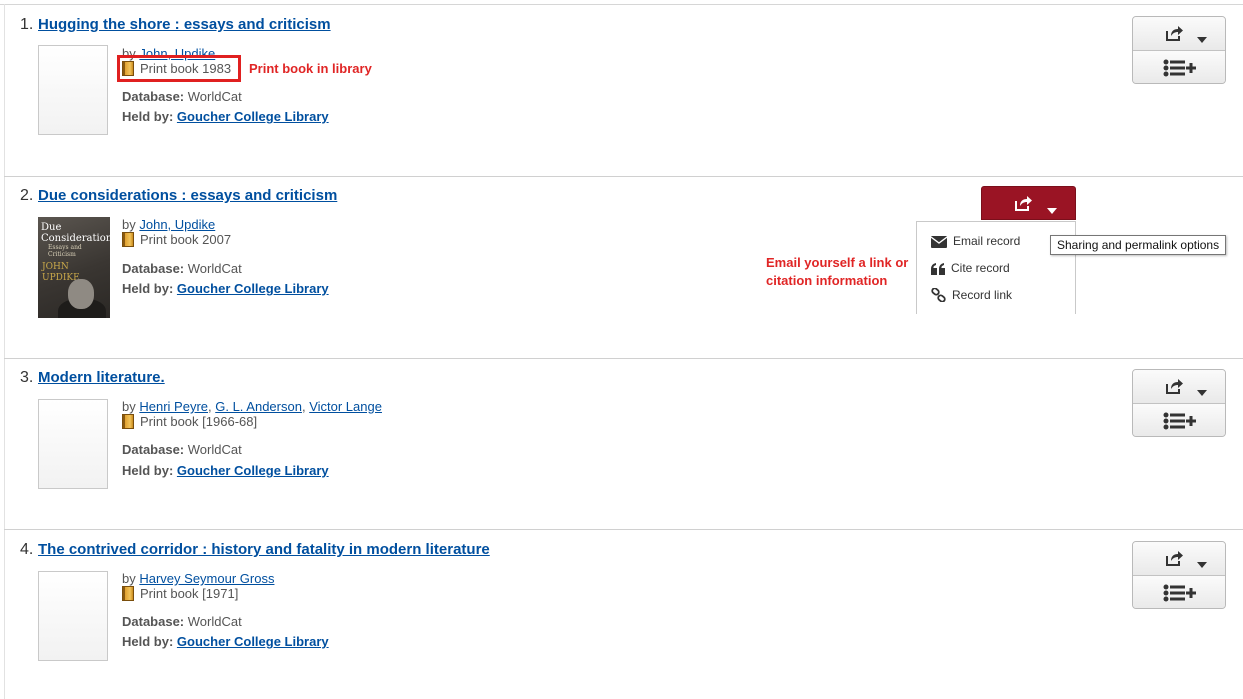 The image size is (1243, 699). What do you see at coordinates (621, 4) in the screenshot?
I see `top-border` at bounding box center [621, 4].